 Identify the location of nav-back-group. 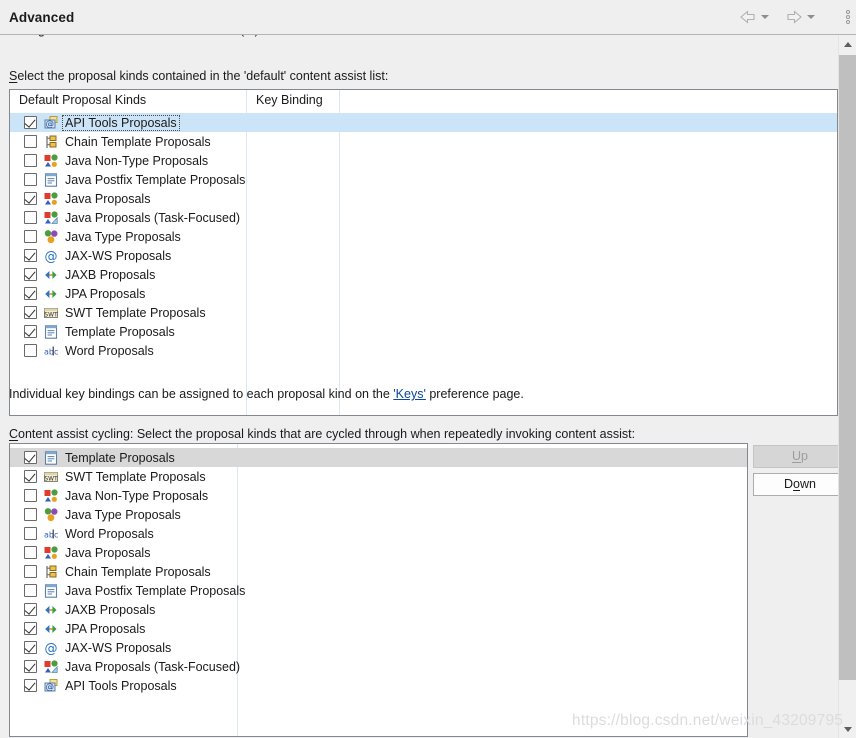
(754, 17).